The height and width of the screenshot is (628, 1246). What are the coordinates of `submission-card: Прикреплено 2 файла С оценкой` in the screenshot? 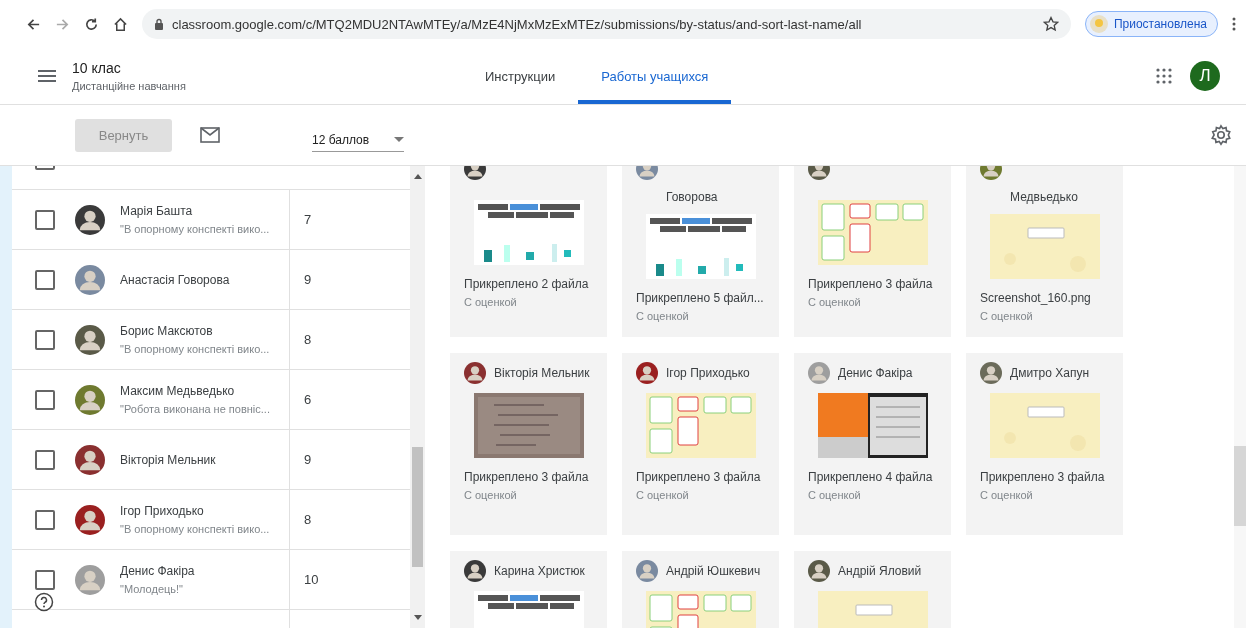 It's located at (528, 251).